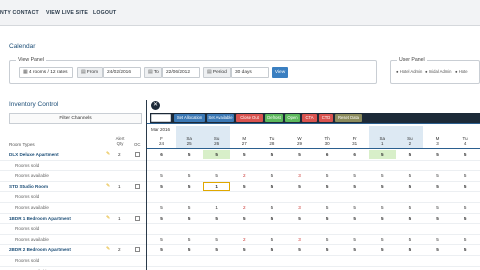 Image resolution: width=480 pixels, height=270 pixels. Describe the element at coordinates (122, 72) in the screenshot. I see `from-date-input: 24/02/2016` at that location.